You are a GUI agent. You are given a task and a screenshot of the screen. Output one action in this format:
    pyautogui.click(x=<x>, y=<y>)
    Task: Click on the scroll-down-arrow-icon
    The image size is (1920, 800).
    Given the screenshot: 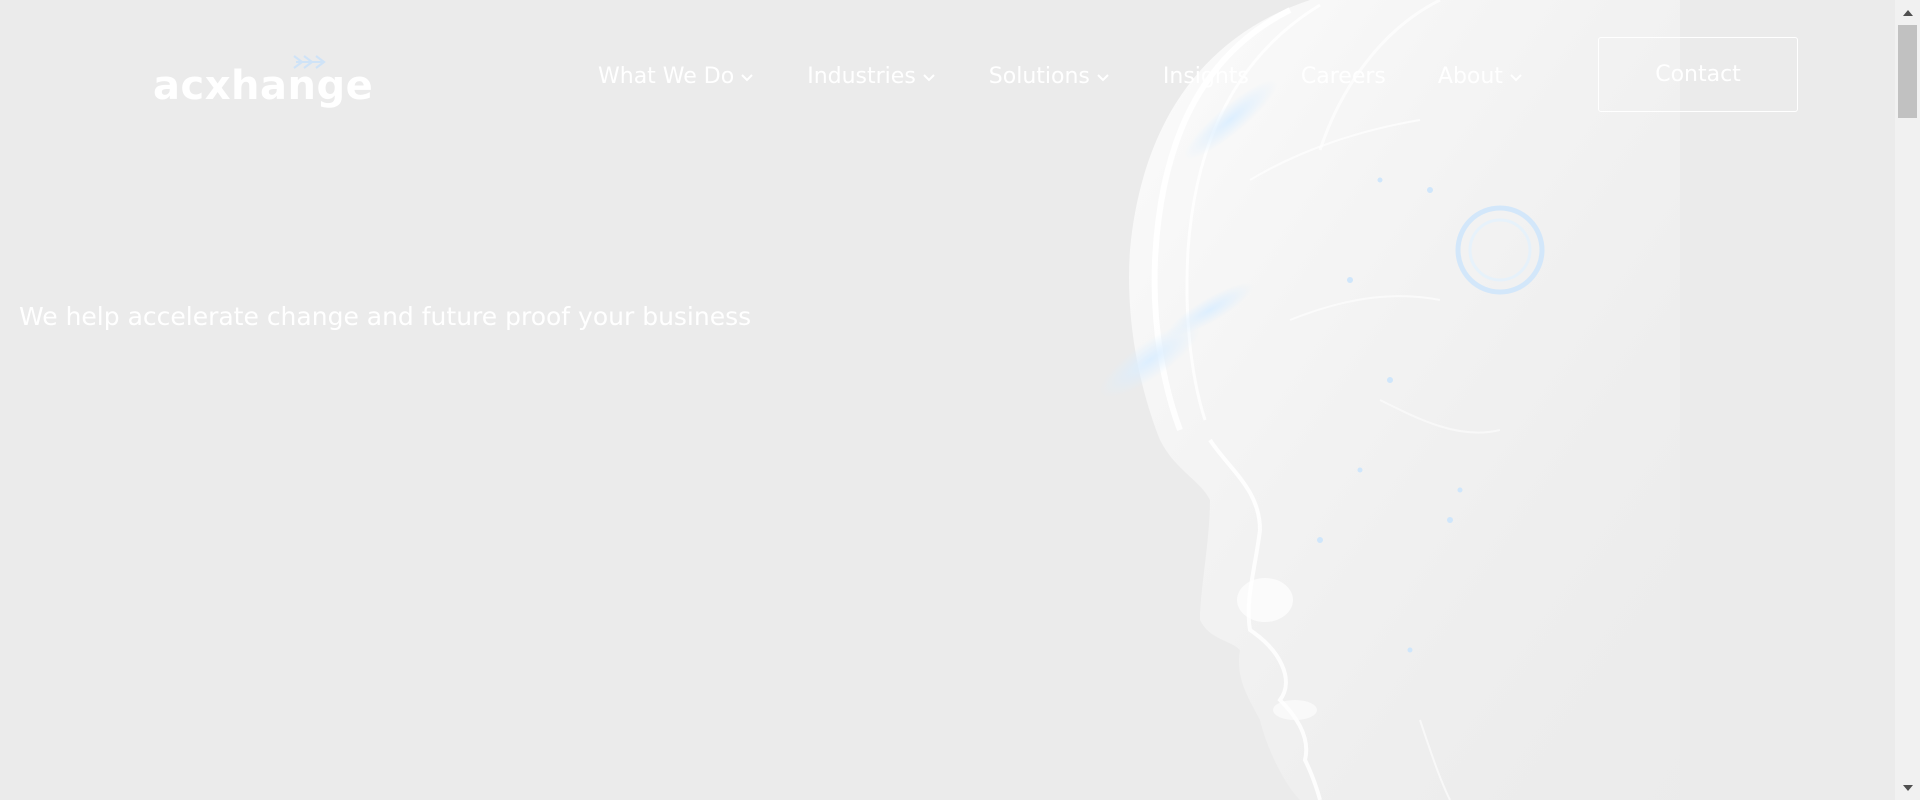 What is the action you would take?
    pyautogui.click(x=1907, y=787)
    